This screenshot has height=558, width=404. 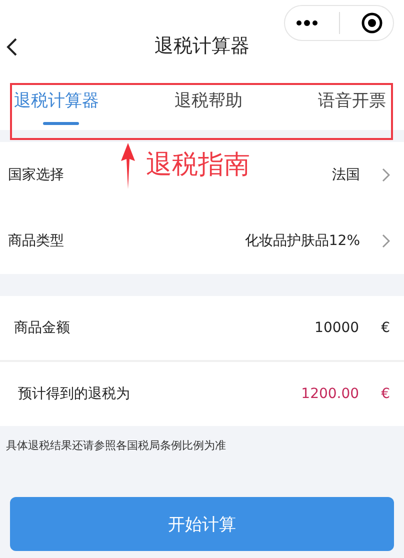 I want to click on tab: 语音开票, so click(x=352, y=101).